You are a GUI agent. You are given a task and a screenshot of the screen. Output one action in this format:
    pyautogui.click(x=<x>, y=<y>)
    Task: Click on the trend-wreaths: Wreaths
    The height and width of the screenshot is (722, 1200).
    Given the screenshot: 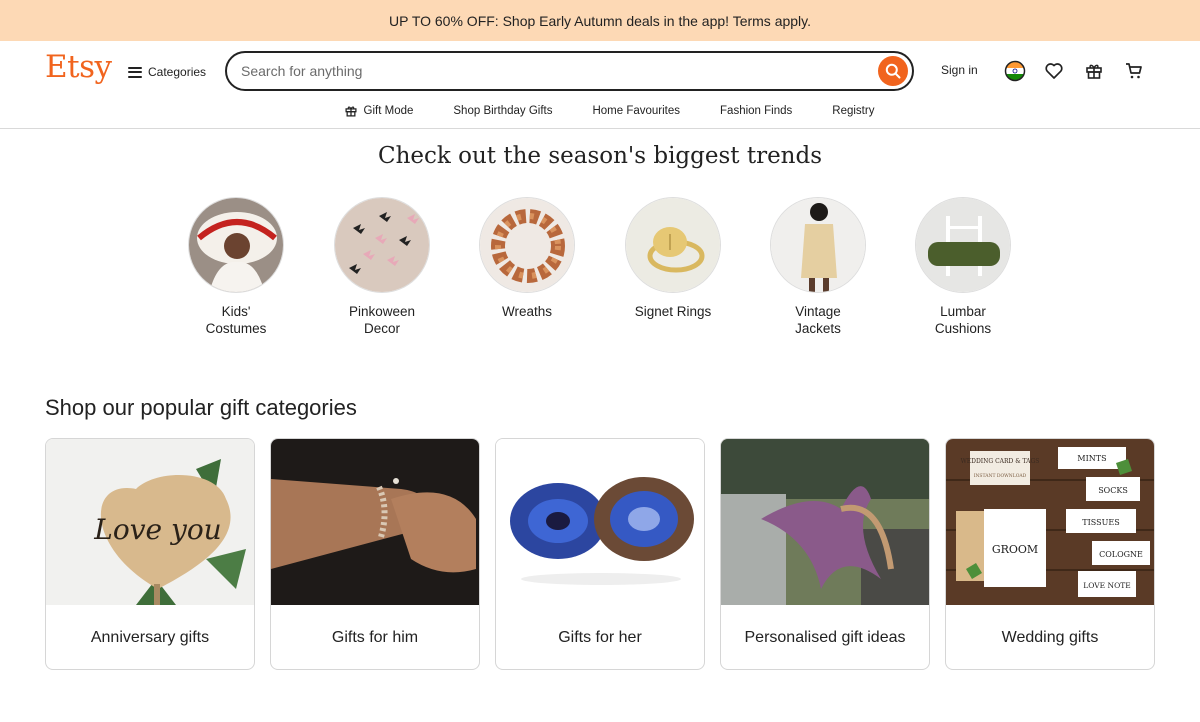 What is the action you would take?
    pyautogui.click(x=527, y=258)
    